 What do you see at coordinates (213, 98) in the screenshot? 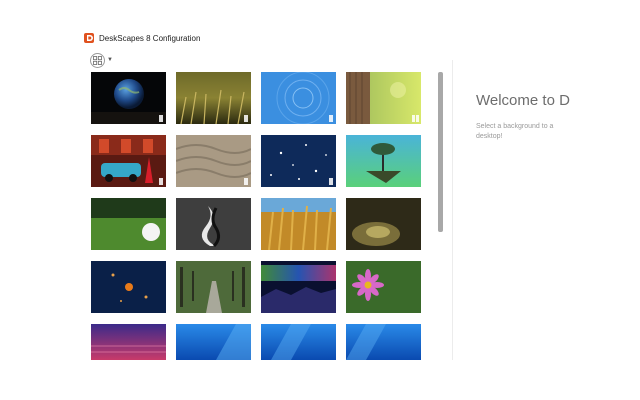
I see `thumbnail-golden-grass` at bounding box center [213, 98].